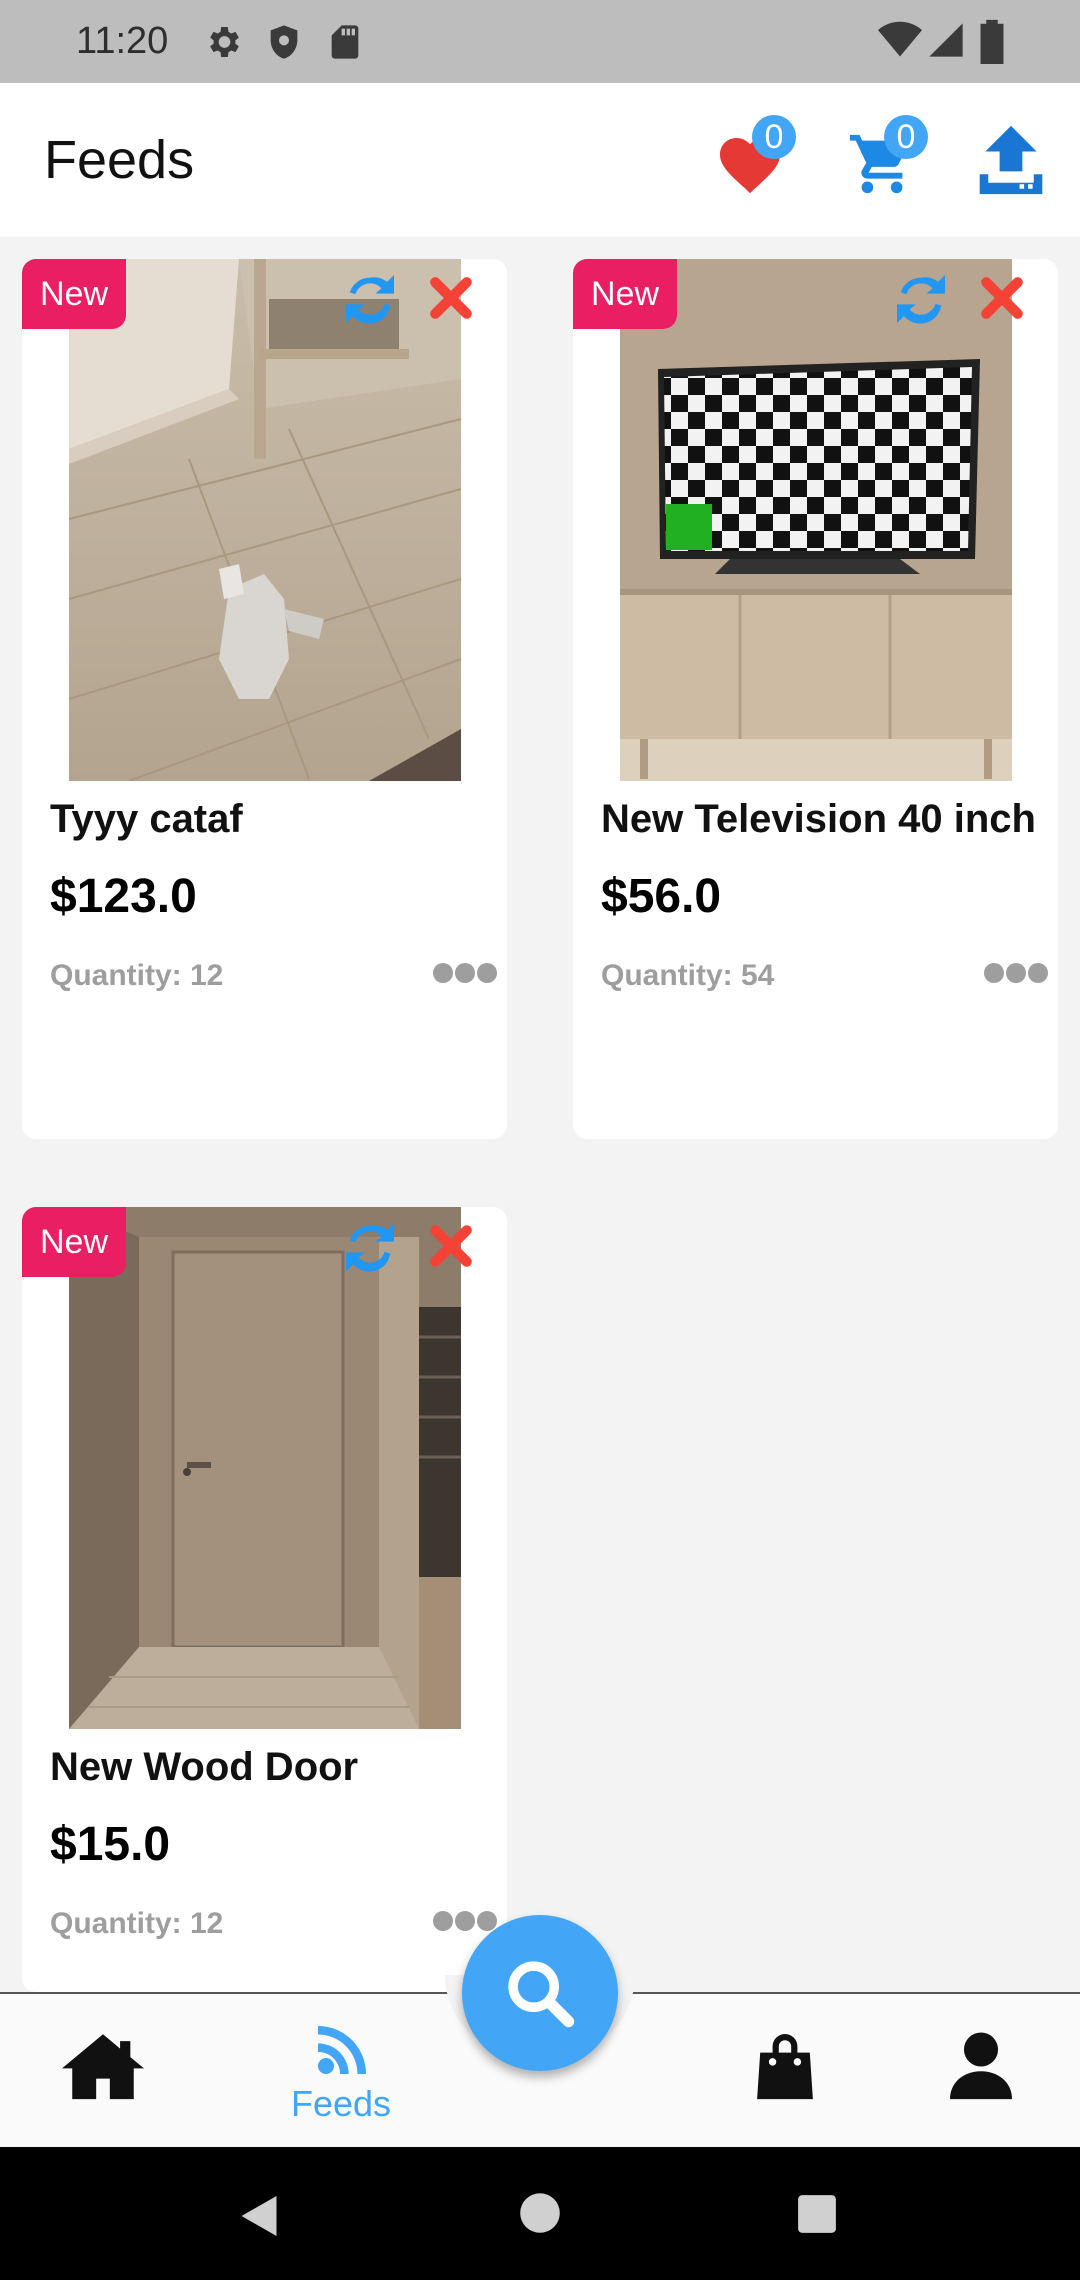  Describe the element at coordinates (906, 137) in the screenshot. I see `cart-badge: 0` at that location.